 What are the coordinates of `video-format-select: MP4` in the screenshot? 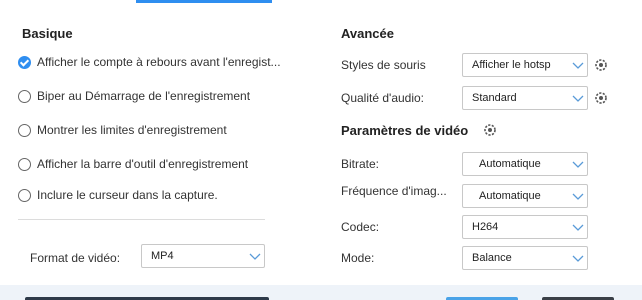 It's located at (203, 256).